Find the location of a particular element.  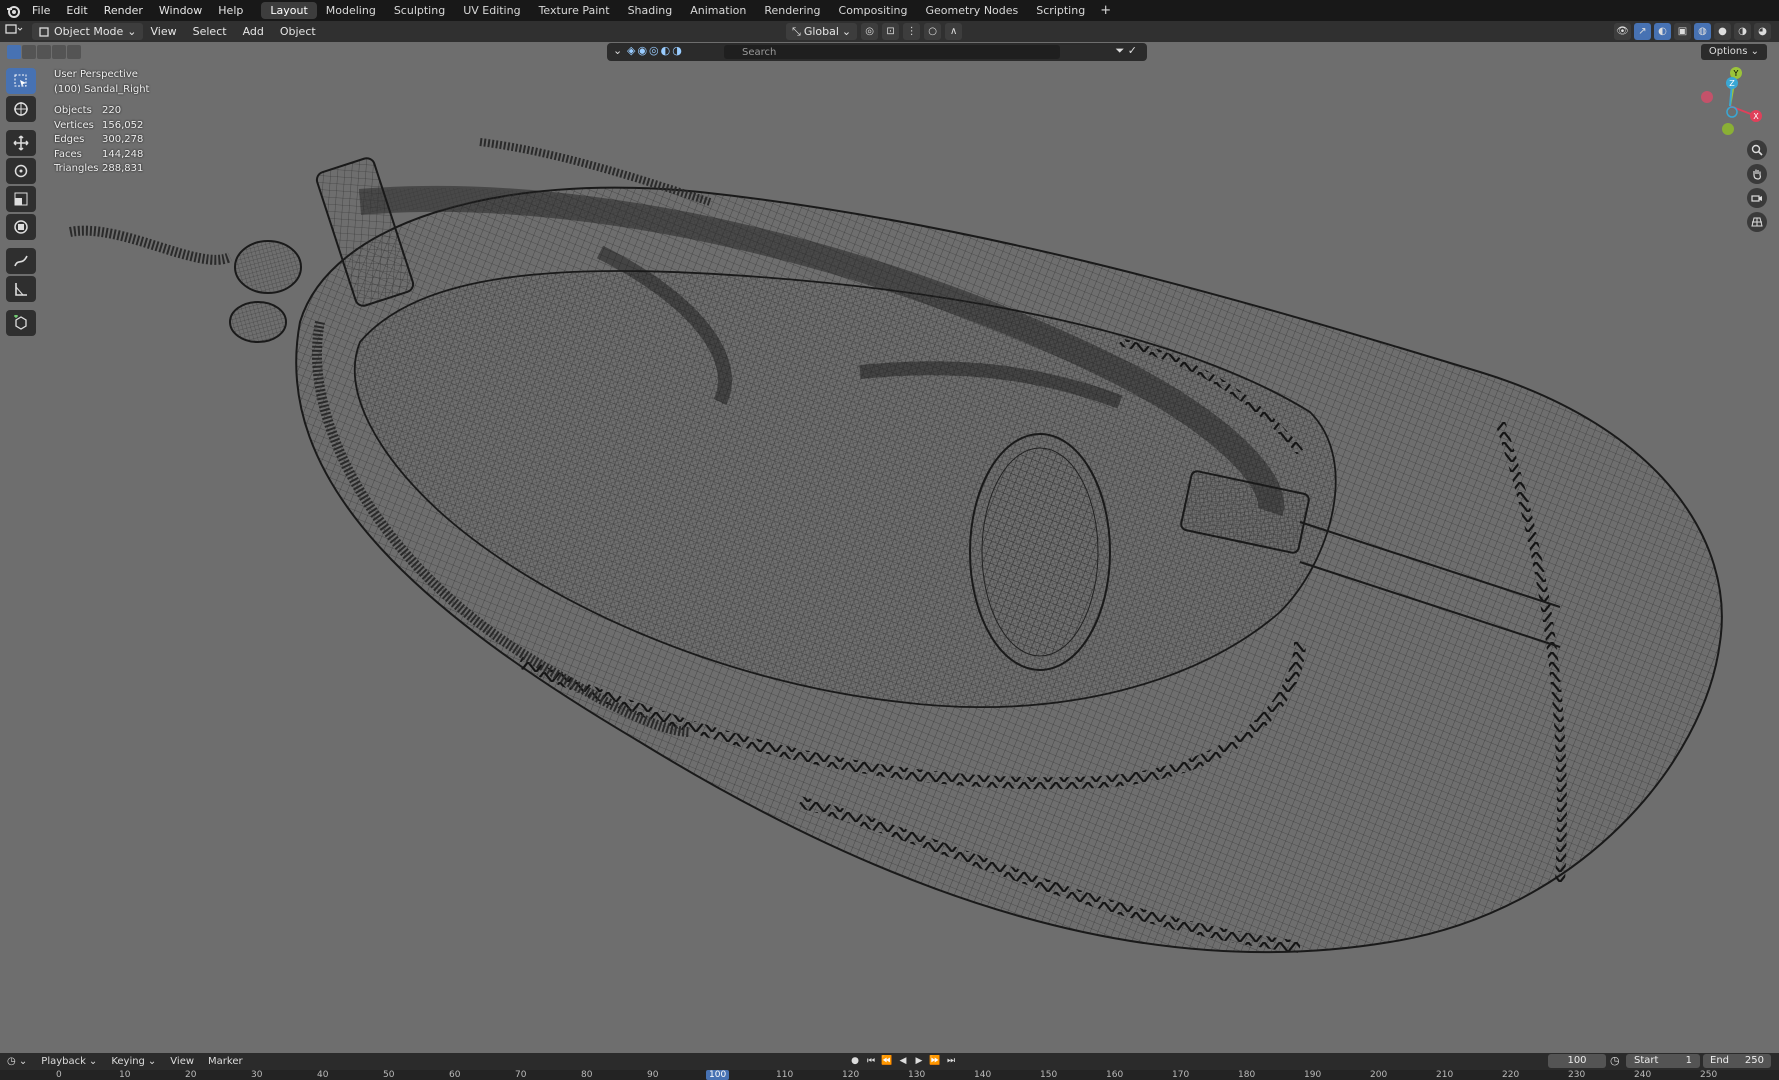

stat-row: Triangles 288,831 is located at coordinates (101, 169).